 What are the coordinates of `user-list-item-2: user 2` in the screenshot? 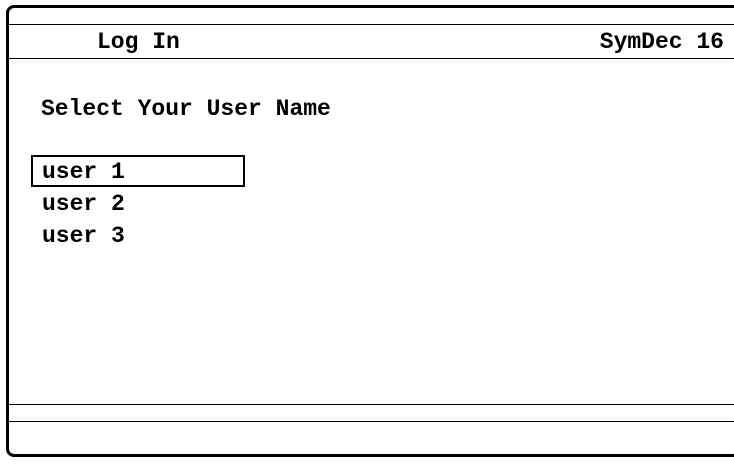 It's located at (138, 203).